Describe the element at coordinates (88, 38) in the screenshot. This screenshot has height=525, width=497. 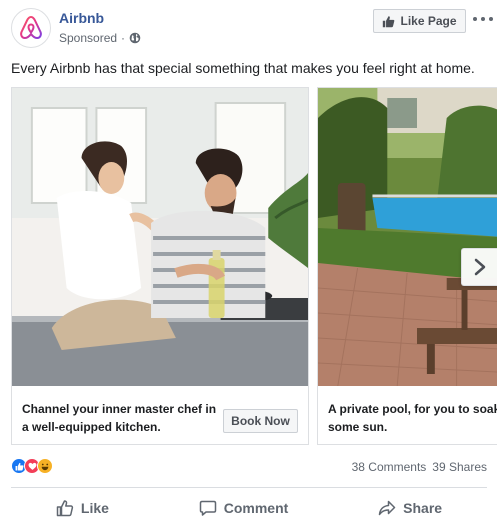
I see `sponsored-label: Sponsored` at that location.